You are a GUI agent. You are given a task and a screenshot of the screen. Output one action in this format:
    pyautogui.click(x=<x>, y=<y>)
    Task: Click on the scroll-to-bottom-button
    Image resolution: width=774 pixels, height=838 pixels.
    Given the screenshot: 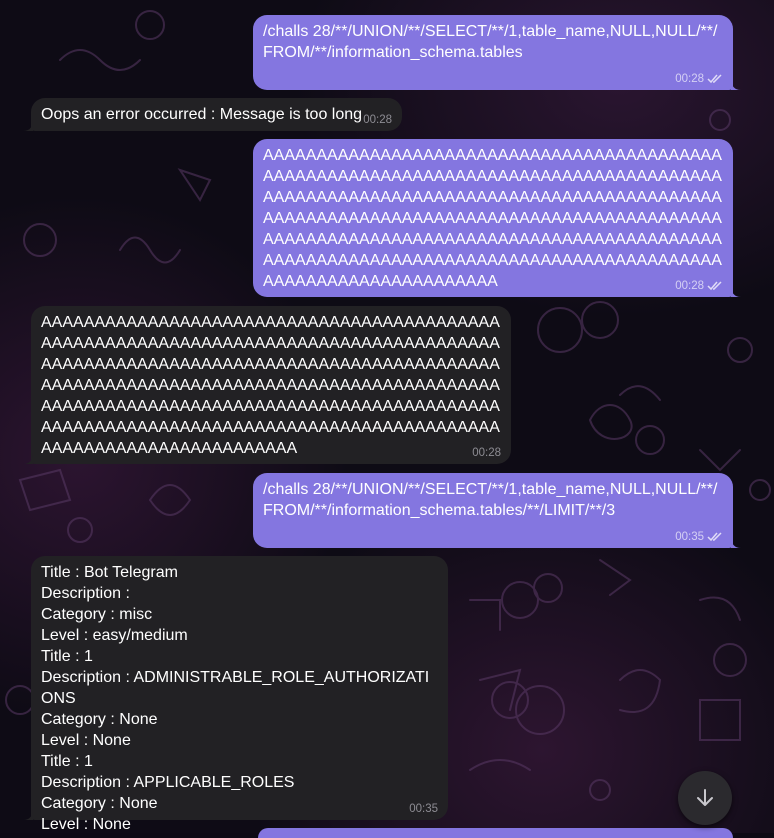 What is the action you would take?
    pyautogui.click(x=705, y=798)
    